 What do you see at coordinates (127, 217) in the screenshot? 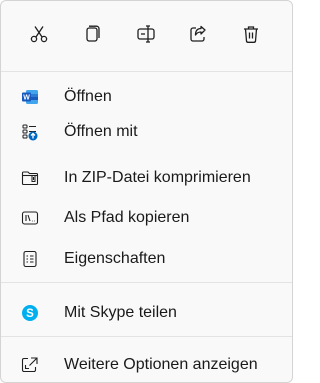
I see `menu-item-label: Als Pfad kopieren` at bounding box center [127, 217].